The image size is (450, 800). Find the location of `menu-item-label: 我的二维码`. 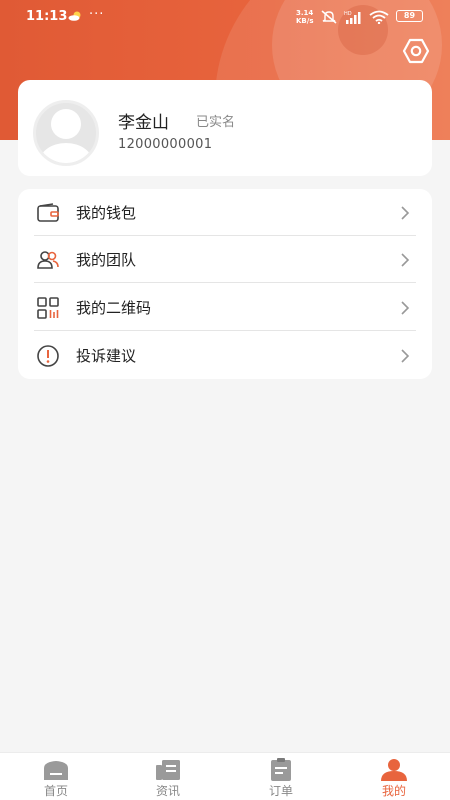

menu-item-label: 我的二维码 is located at coordinates (114, 308).